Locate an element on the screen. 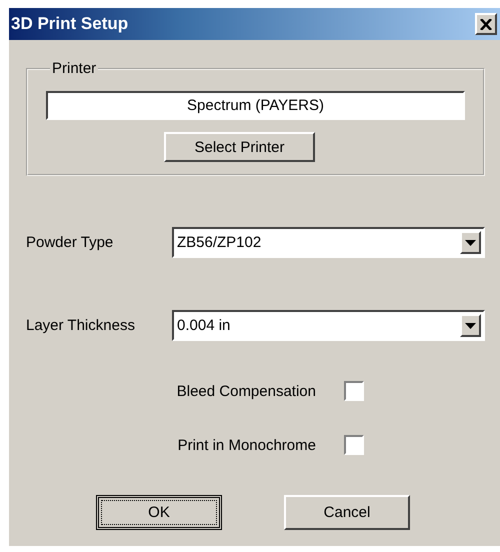 Image resolution: width=500 pixels, height=552 pixels. close-icon is located at coordinates (486, 24).